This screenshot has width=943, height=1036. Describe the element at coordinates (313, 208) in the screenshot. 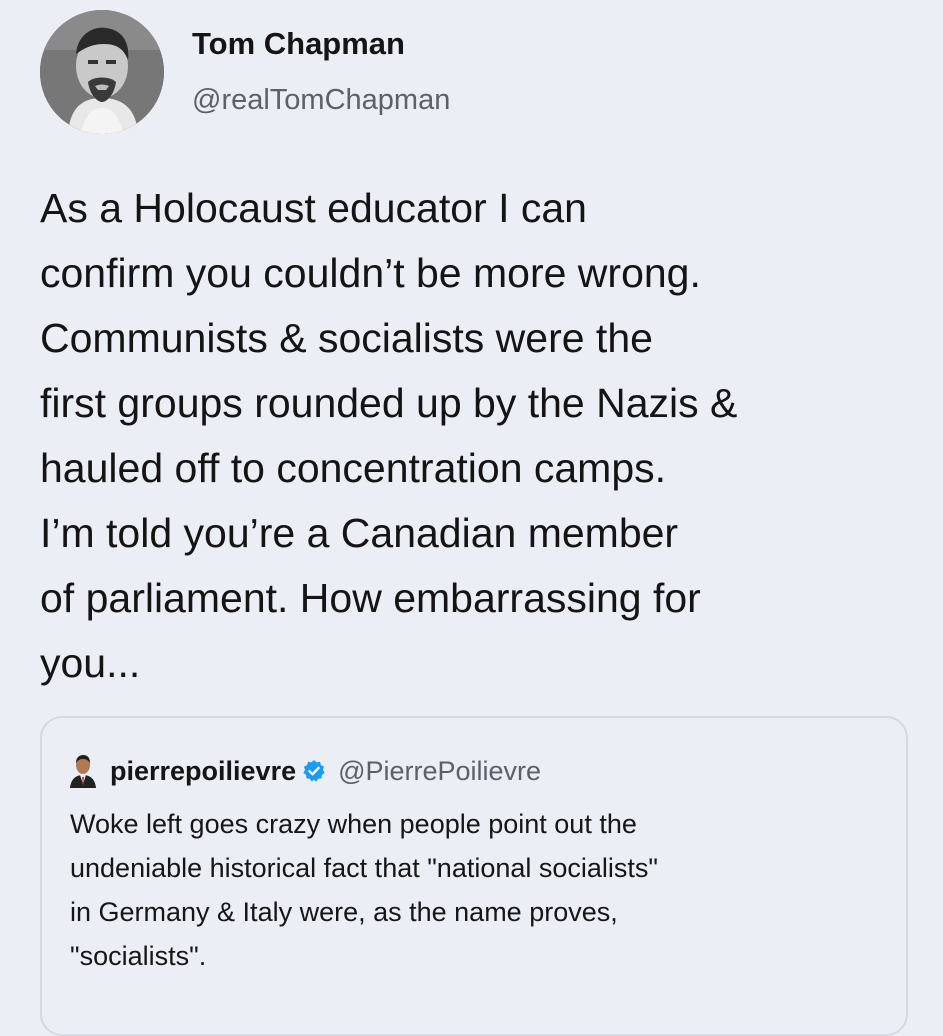

I see `tweet-text-line: As a Holocaust educator I can` at that location.